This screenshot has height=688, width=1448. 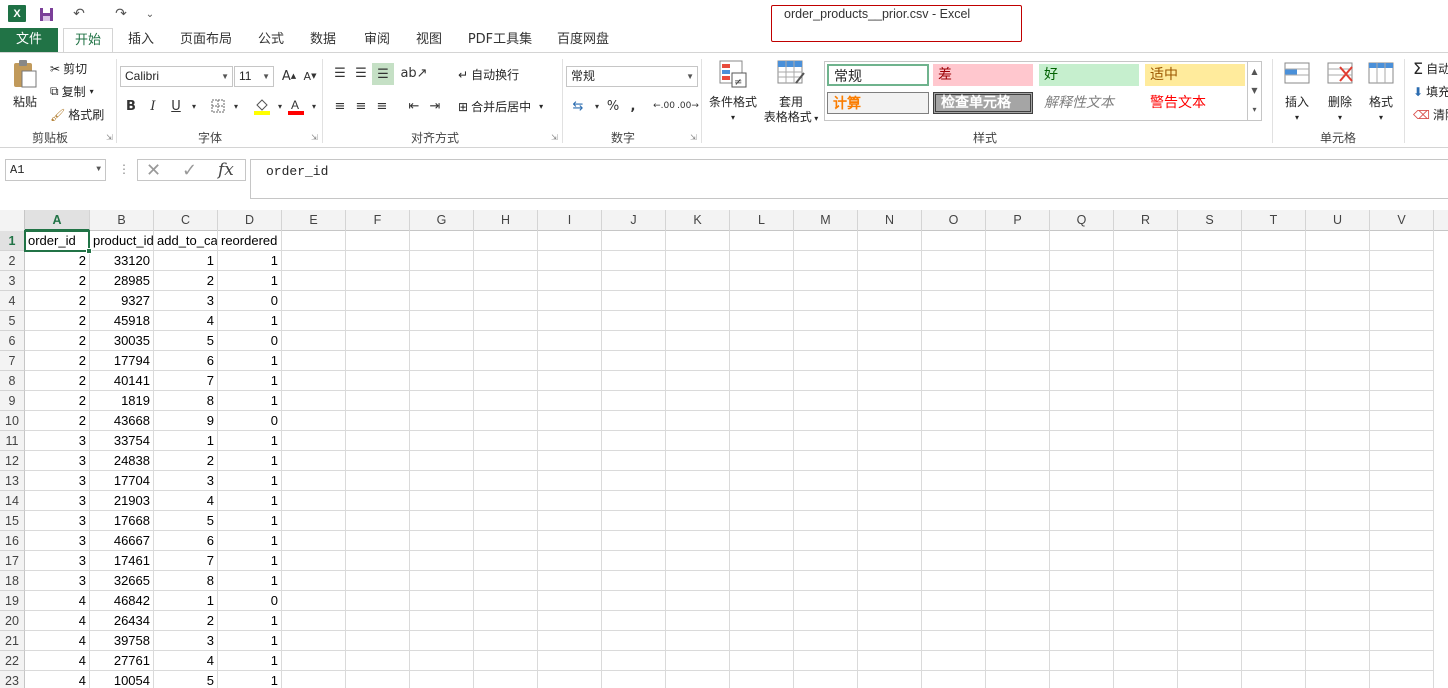 I want to click on row-header: 21, so click(x=12, y=641).